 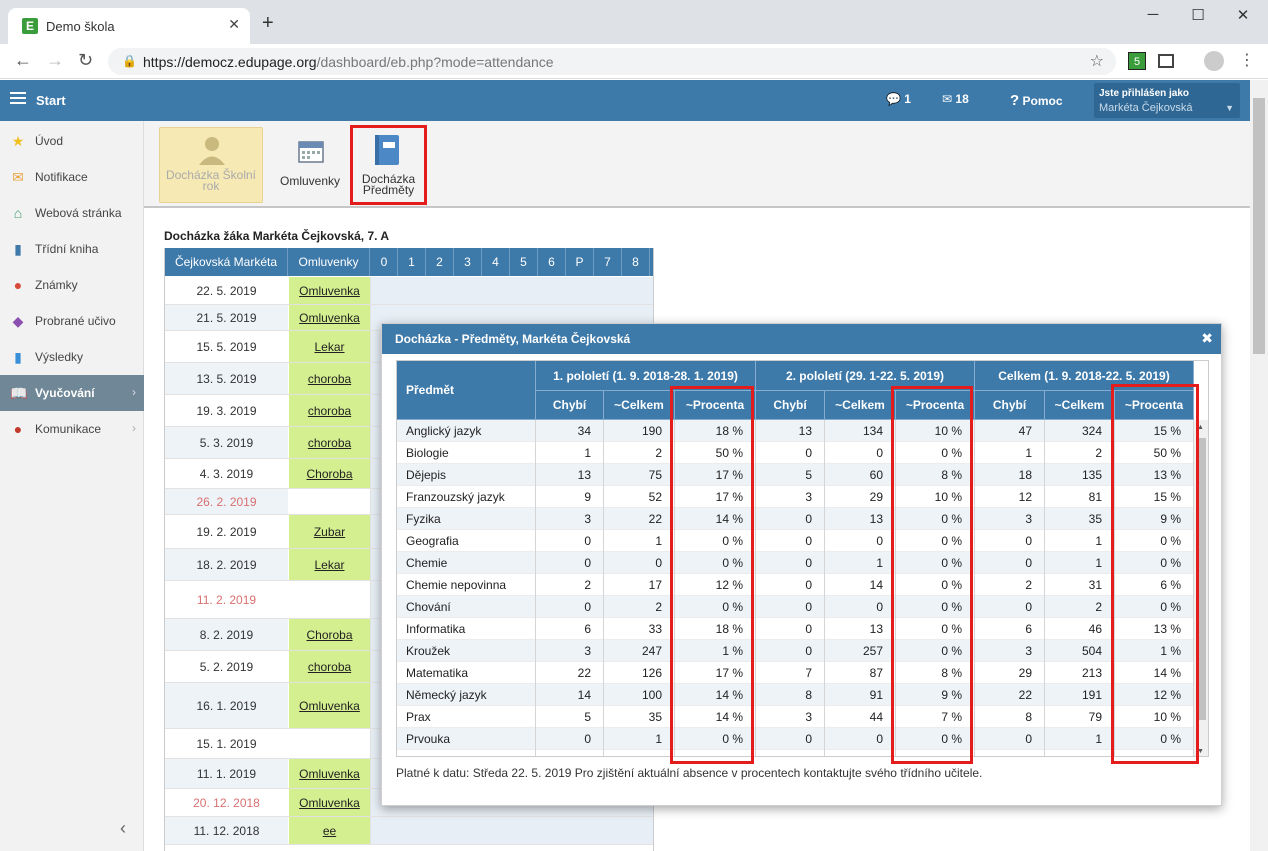 I want to click on attendance-date: 22. 5. 2019, so click(x=226, y=290).